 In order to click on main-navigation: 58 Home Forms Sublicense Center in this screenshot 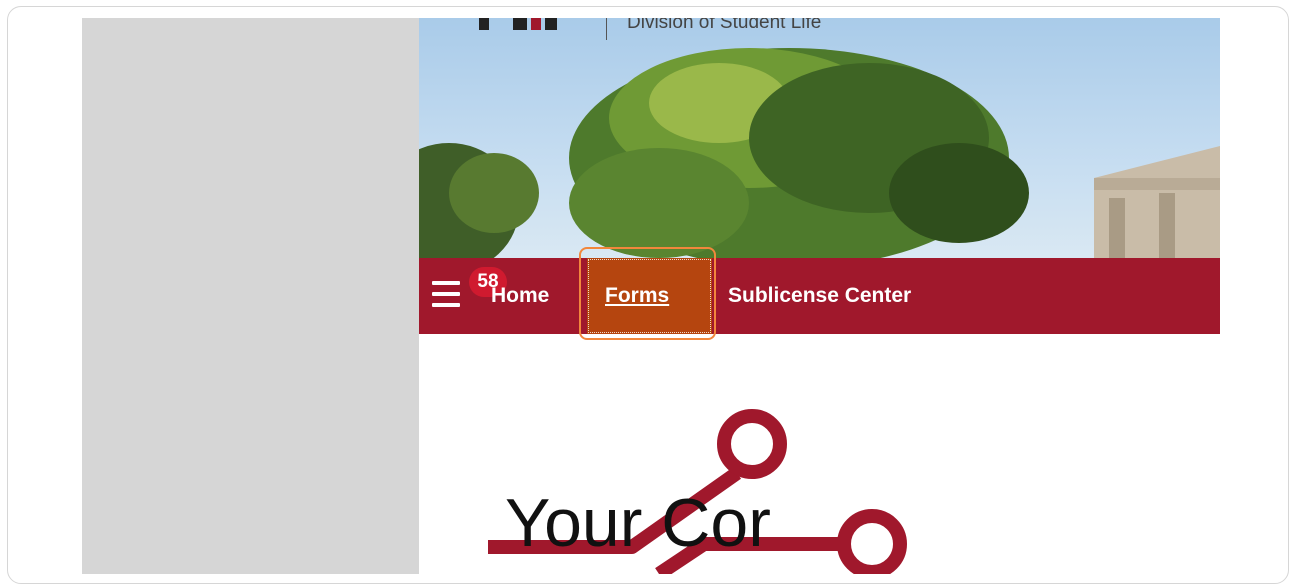, I will do `click(819, 296)`.